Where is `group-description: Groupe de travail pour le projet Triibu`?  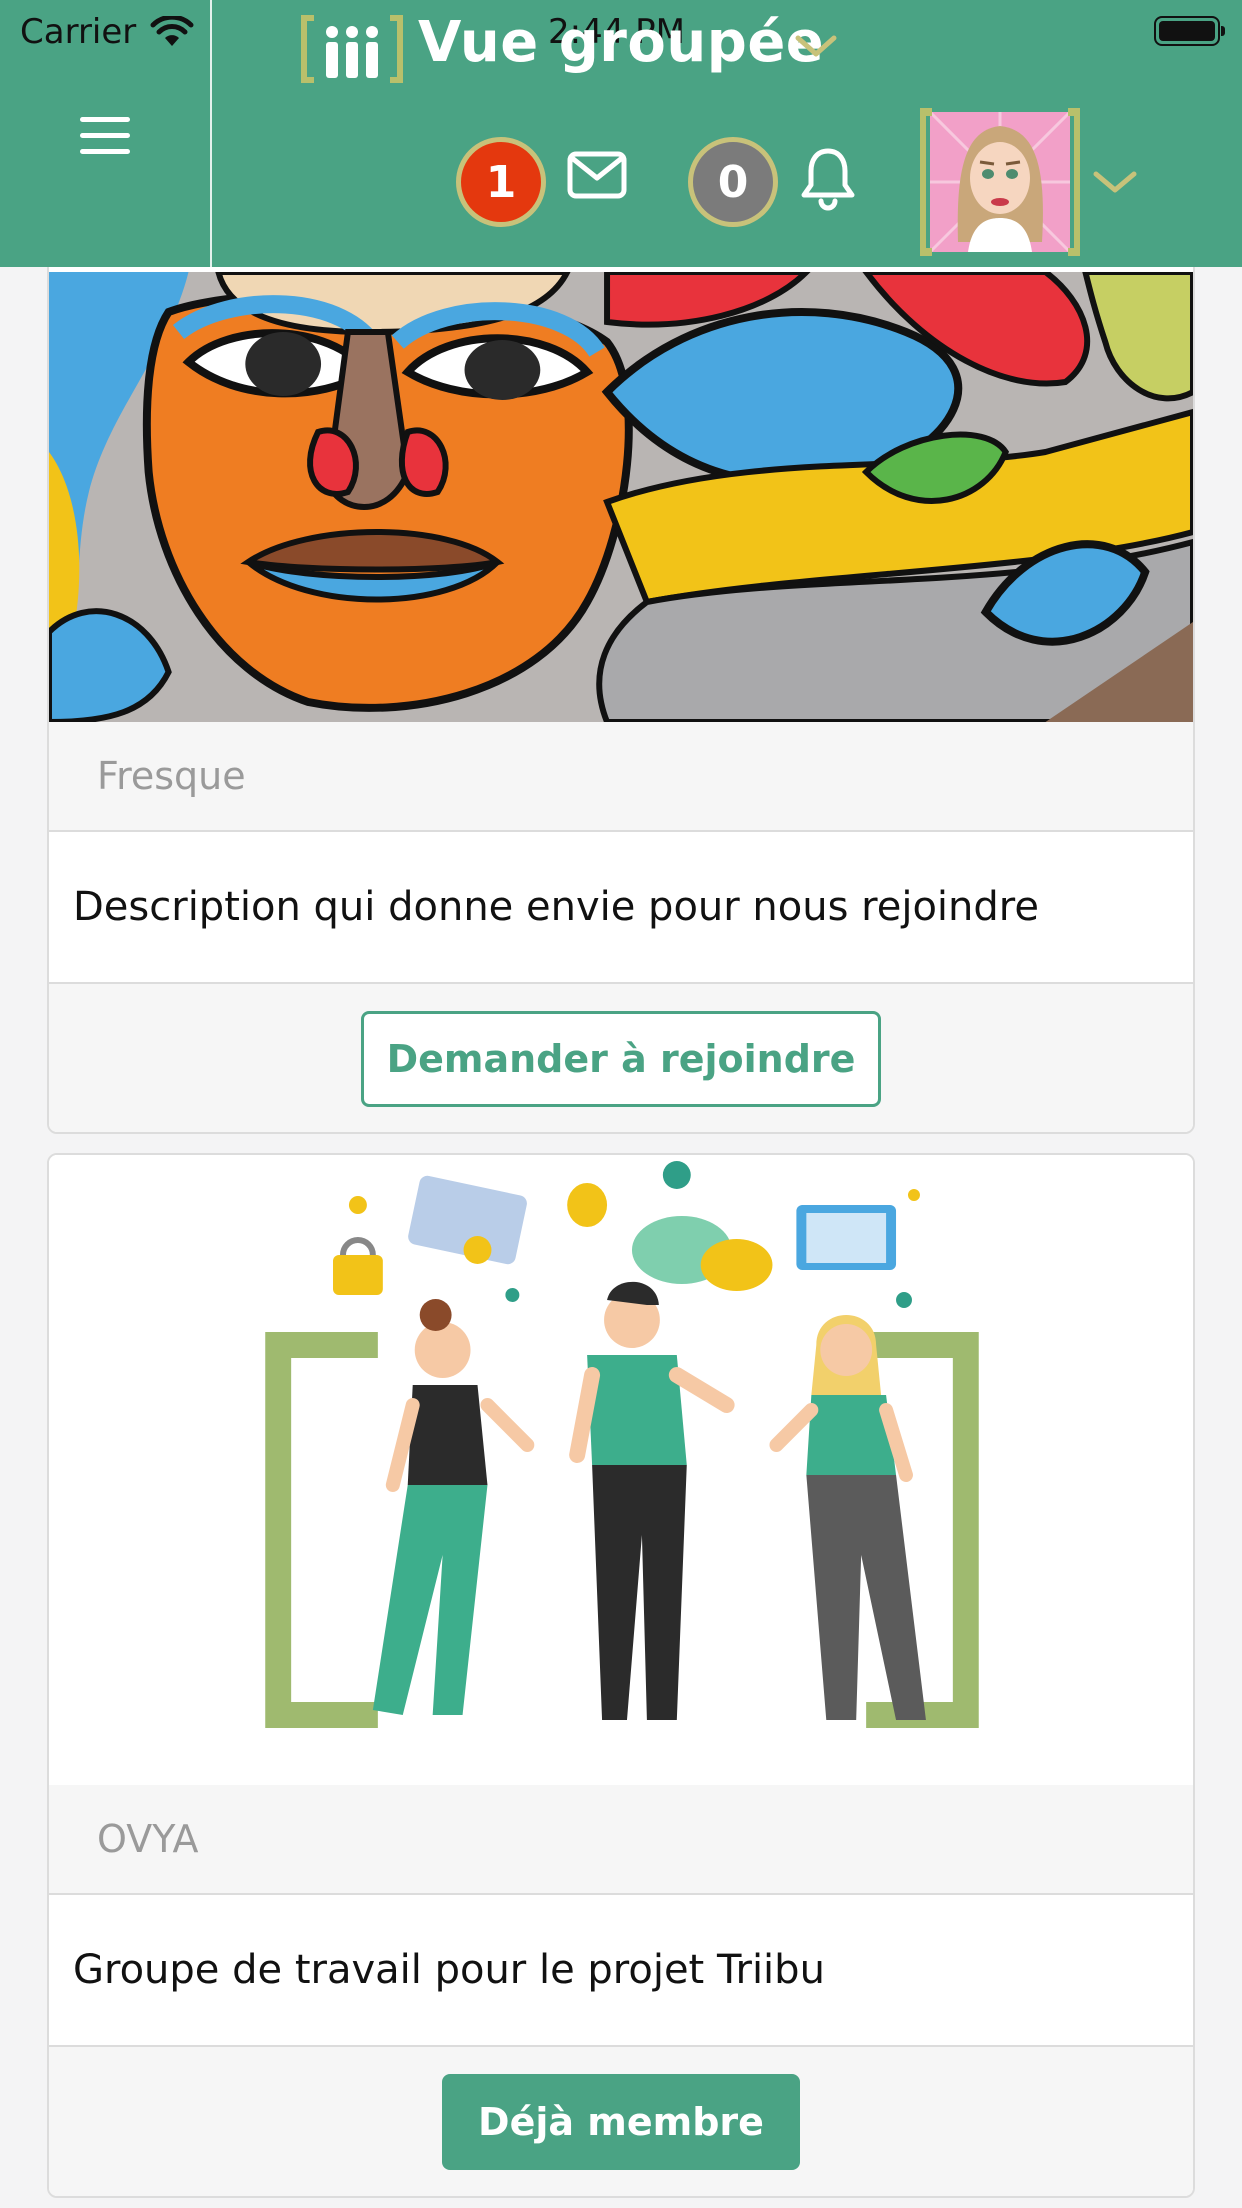 group-description: Groupe de travail pour le projet Triibu is located at coordinates (621, 1971).